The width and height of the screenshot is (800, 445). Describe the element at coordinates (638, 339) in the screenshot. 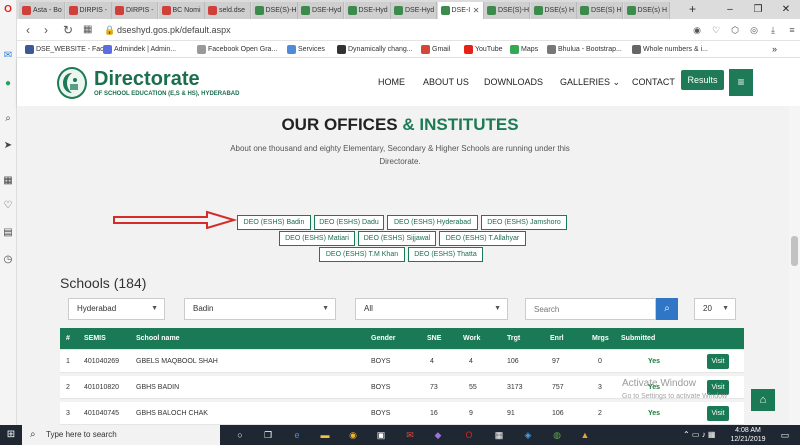

I see `col-submitted: Submitted` at that location.